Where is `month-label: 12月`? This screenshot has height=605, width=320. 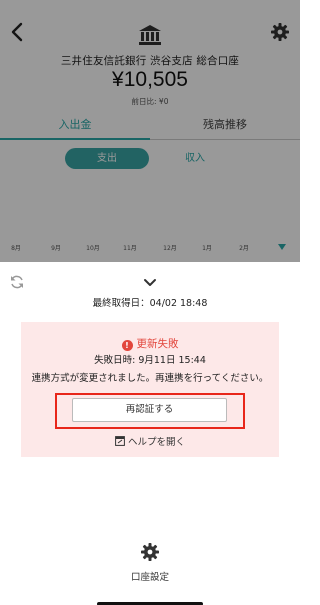 month-label: 12月 is located at coordinates (170, 248).